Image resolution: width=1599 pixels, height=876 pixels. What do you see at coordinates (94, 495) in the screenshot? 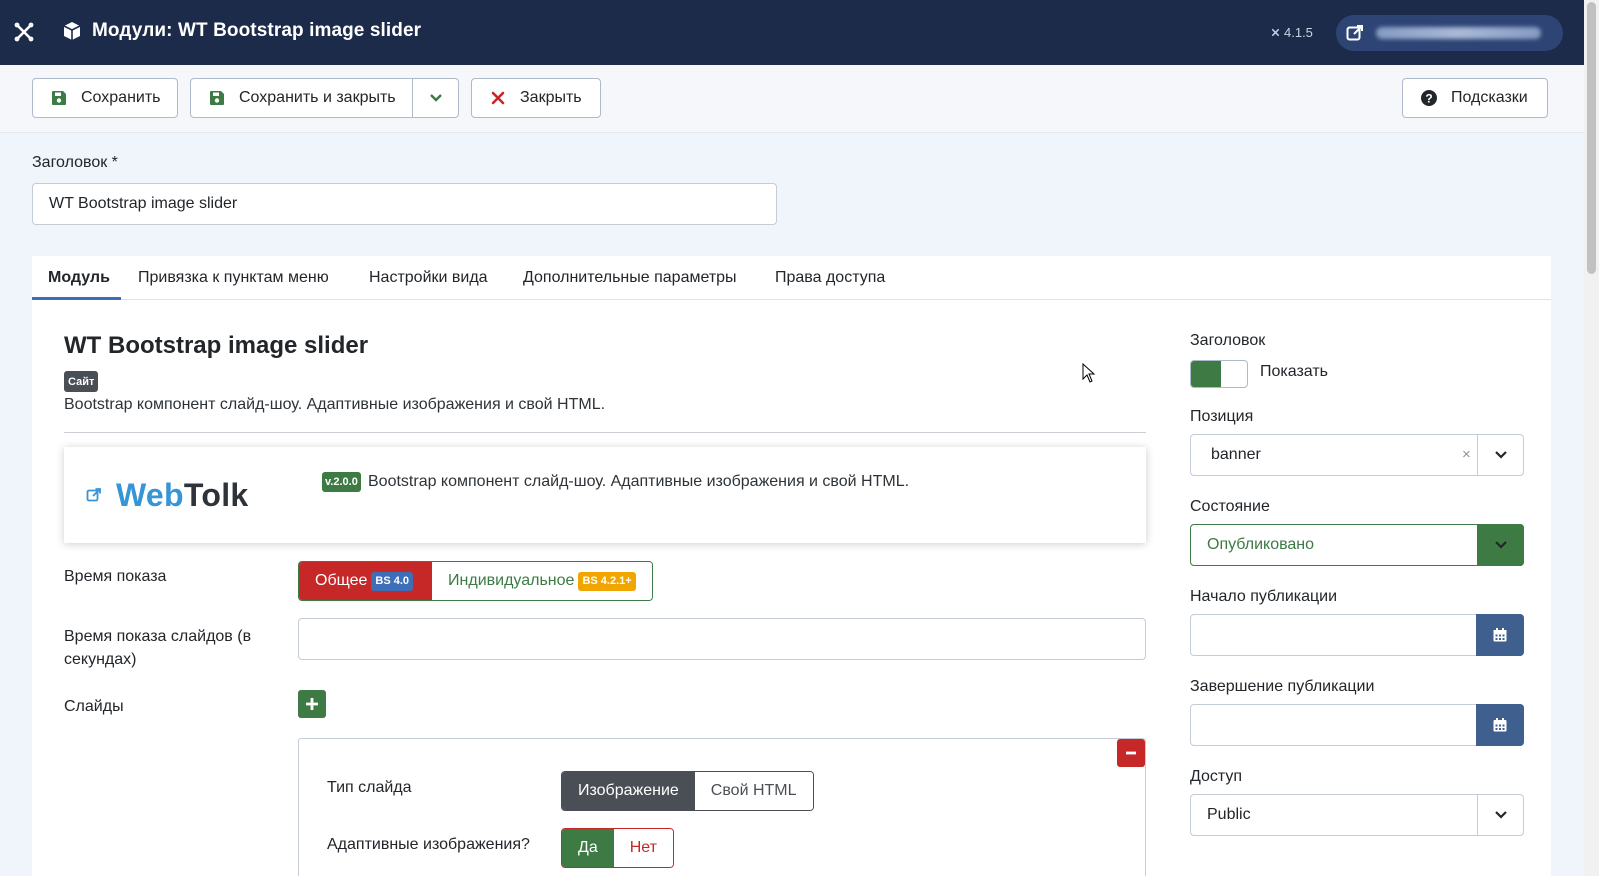
I see `external-link-icon` at bounding box center [94, 495].